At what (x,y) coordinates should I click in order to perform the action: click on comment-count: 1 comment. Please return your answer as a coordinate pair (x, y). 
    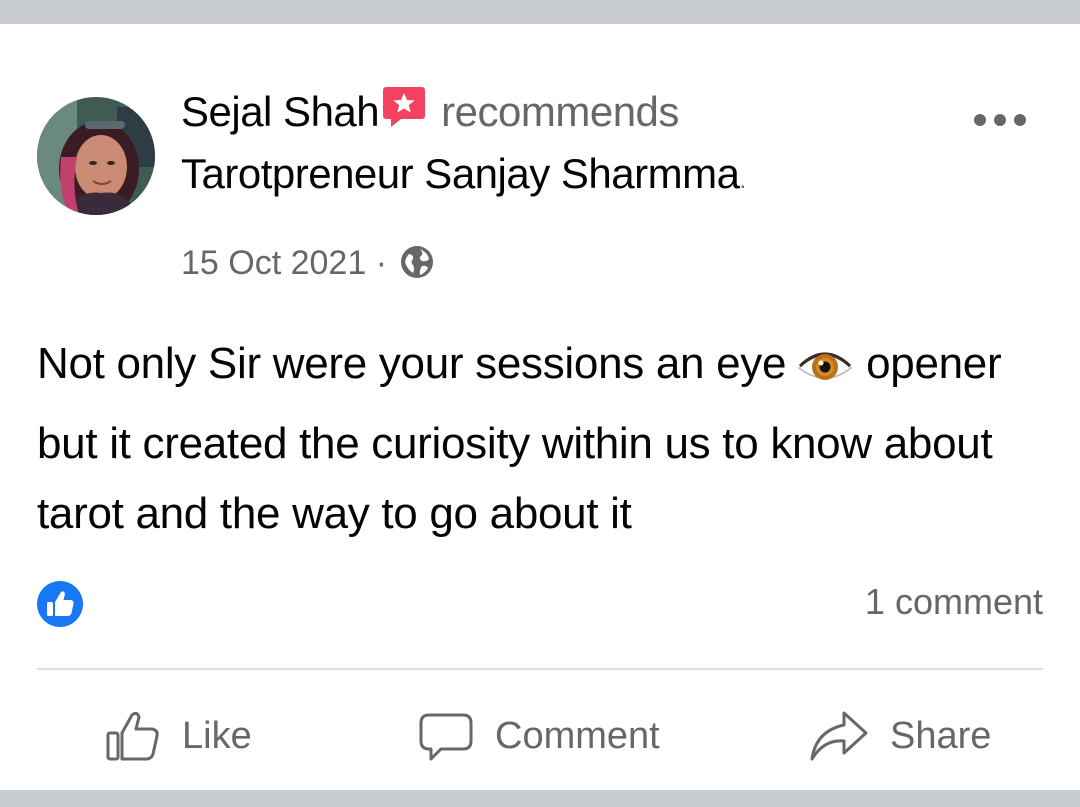
    Looking at the image, I should click on (954, 602).